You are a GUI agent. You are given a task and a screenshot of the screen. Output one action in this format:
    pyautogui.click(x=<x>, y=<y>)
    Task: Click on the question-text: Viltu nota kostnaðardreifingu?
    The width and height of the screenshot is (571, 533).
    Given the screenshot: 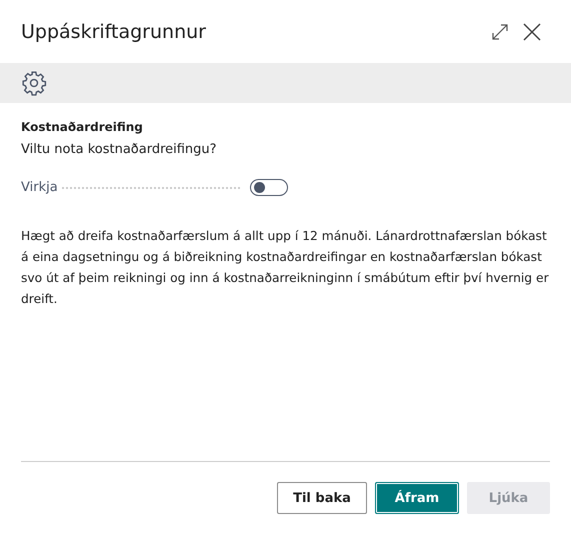 What is the action you would take?
    pyautogui.click(x=119, y=149)
    